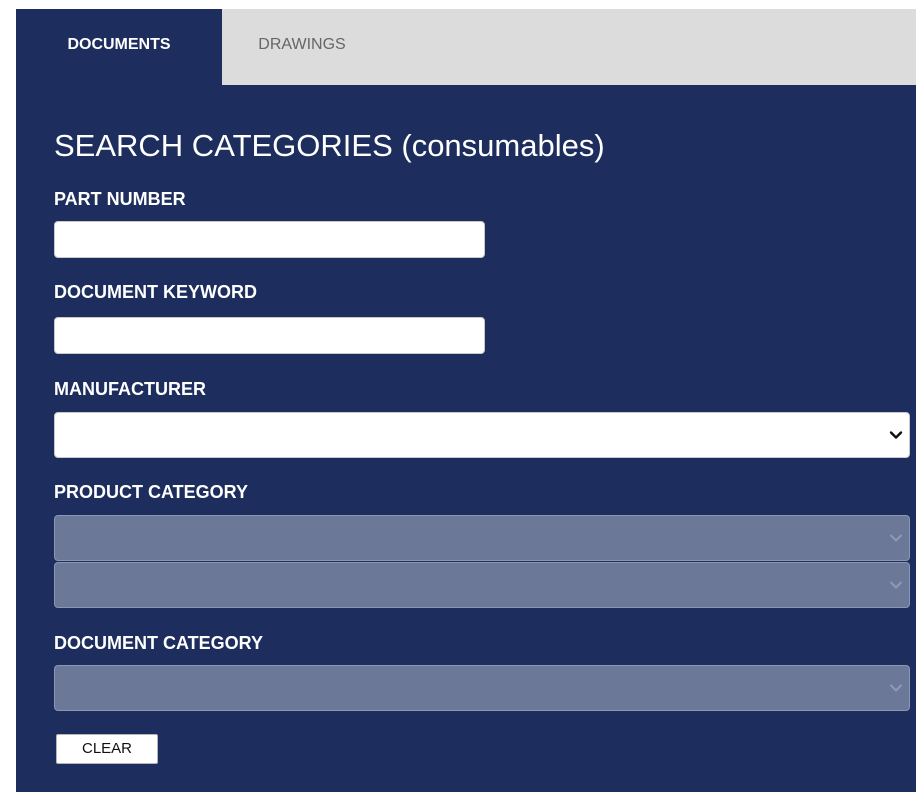 Image resolution: width=916 pixels, height=792 pixels. I want to click on document-category-select, so click(482, 688).